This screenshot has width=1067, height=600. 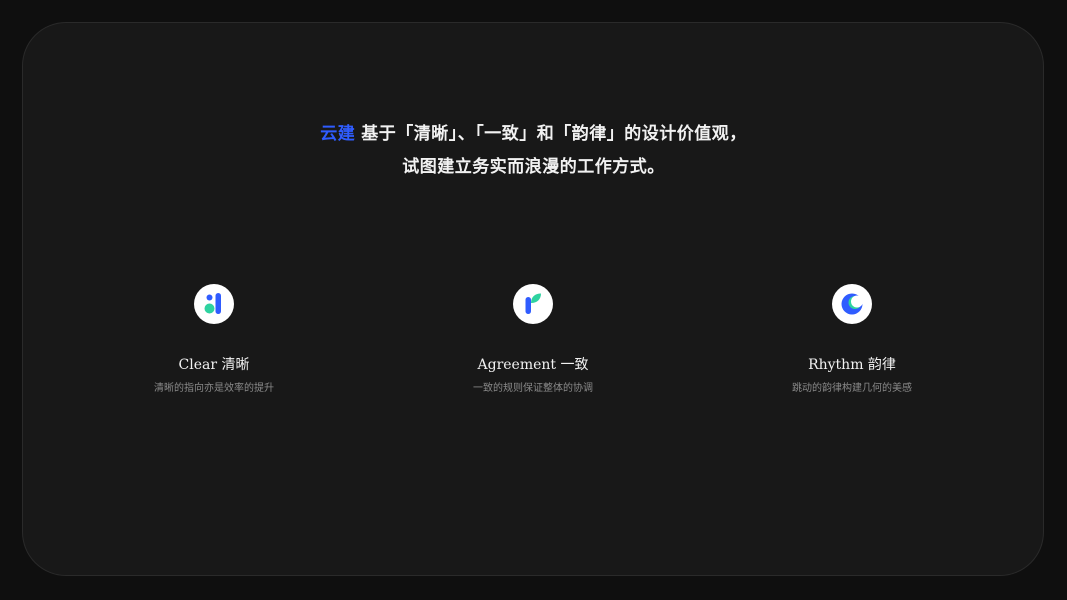 What do you see at coordinates (852, 340) in the screenshot?
I see `feature-rhythm: Rhythm 韵律 跳动的韵律构建几何的美感` at bounding box center [852, 340].